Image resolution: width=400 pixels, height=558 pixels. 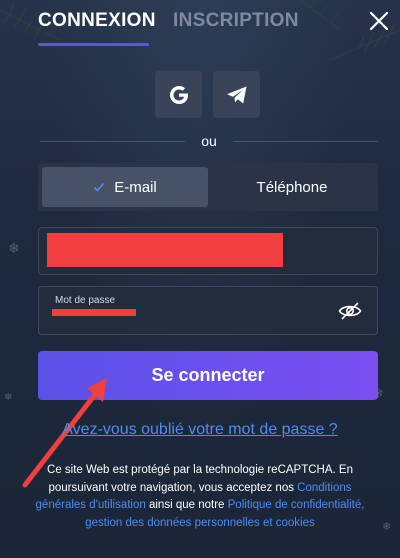 I want to click on login-method-toggle: E-mail Téléphone, so click(x=208, y=187).